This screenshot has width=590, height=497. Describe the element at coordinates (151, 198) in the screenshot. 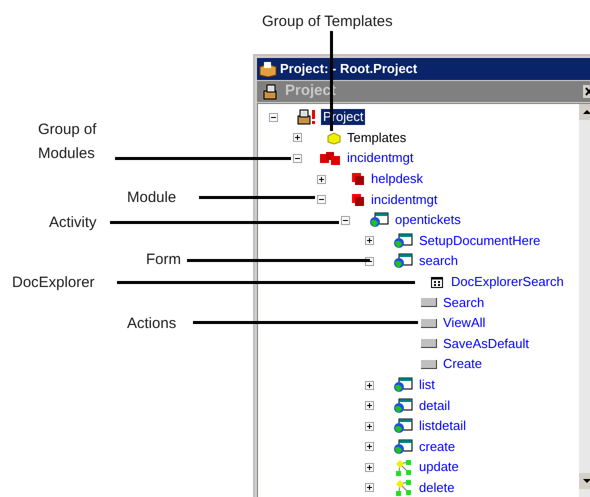

I see `callout-label: Module` at that location.